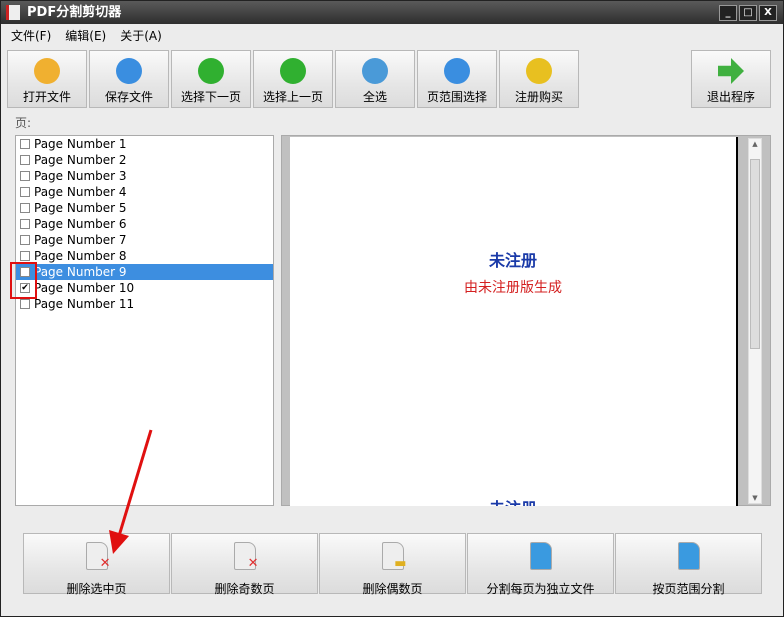 The width and height of the screenshot is (784, 617). What do you see at coordinates (141, 36) in the screenshot?
I see `menu-about: 关于(A)` at bounding box center [141, 36].